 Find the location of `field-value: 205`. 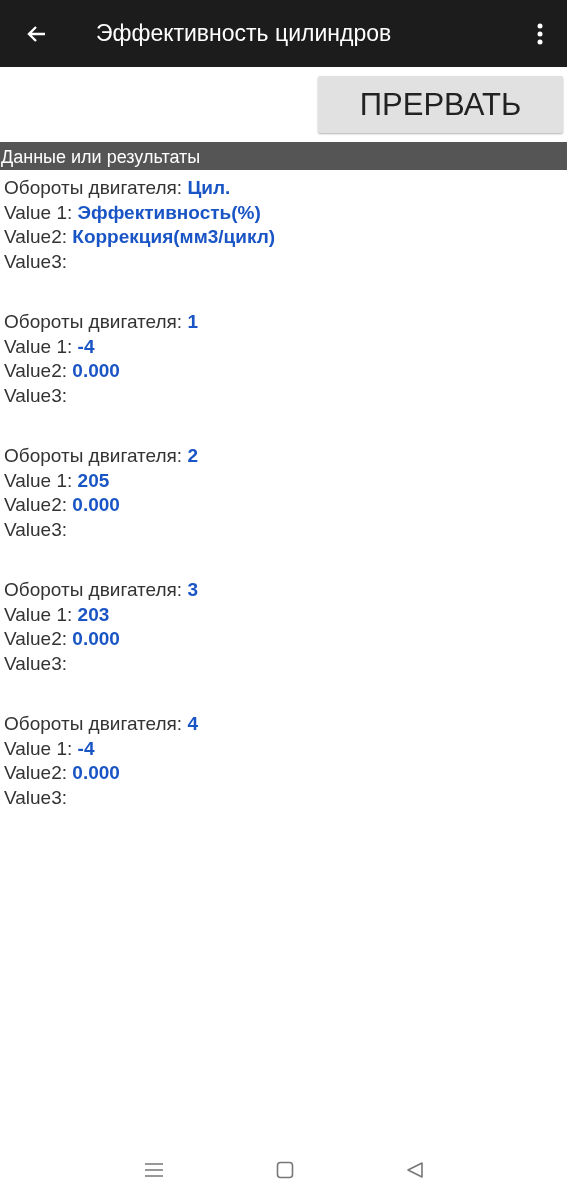

field-value: 205 is located at coordinates (93, 480).